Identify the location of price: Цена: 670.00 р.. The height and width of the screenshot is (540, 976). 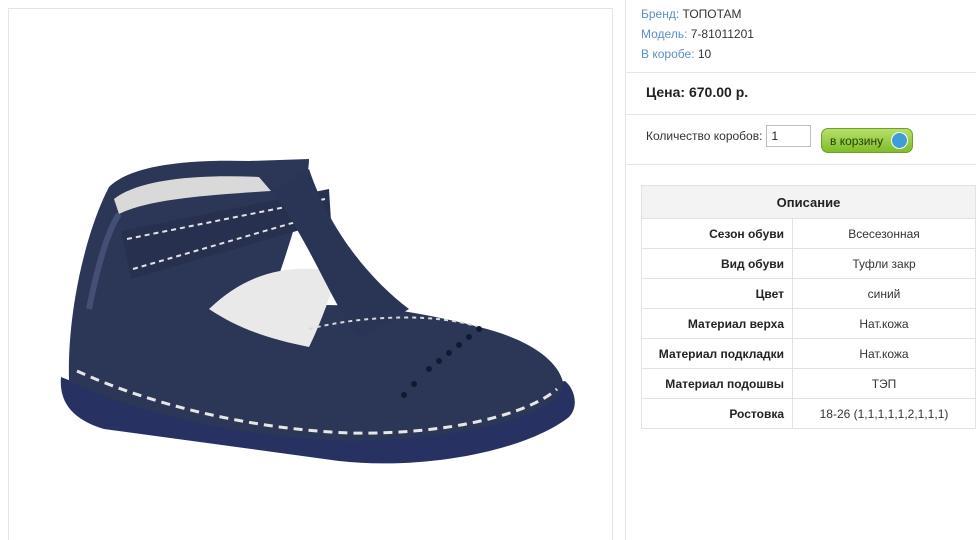
(697, 92).